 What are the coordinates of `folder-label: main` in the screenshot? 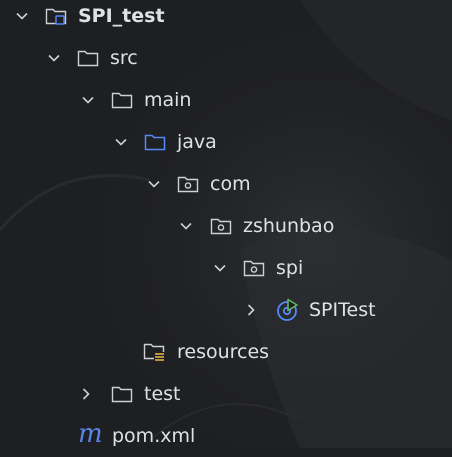 It's located at (168, 100).